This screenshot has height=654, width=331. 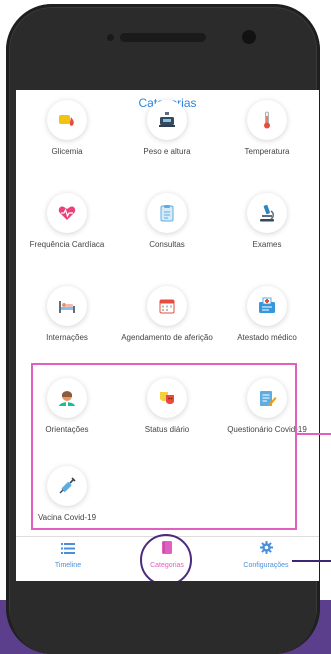 I want to click on scale-icon, so click(x=167, y=120).